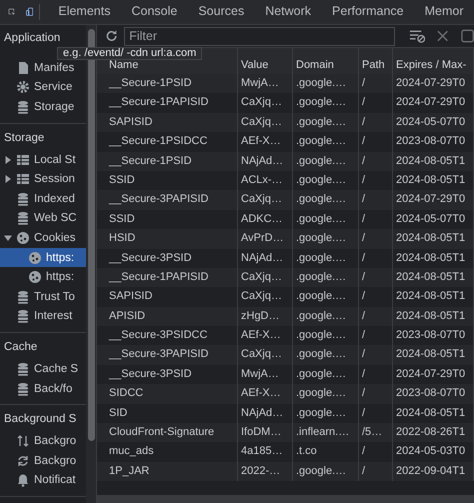 The image size is (474, 503). I want to click on gear-icon, so click(23, 87).